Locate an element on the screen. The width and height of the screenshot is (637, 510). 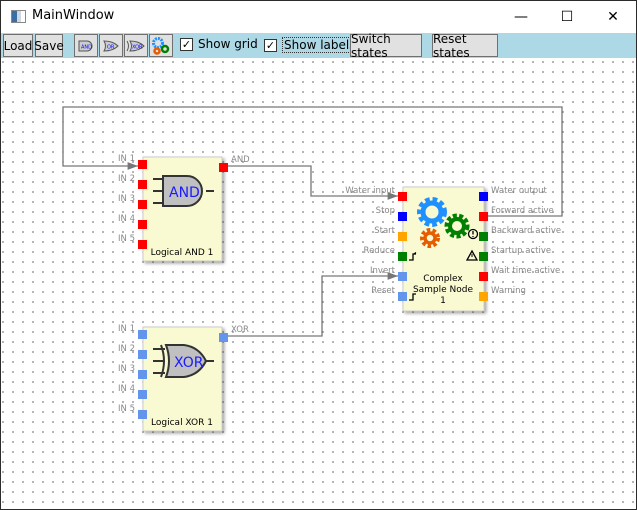
port-label: Forward active is located at coordinates (522, 211).